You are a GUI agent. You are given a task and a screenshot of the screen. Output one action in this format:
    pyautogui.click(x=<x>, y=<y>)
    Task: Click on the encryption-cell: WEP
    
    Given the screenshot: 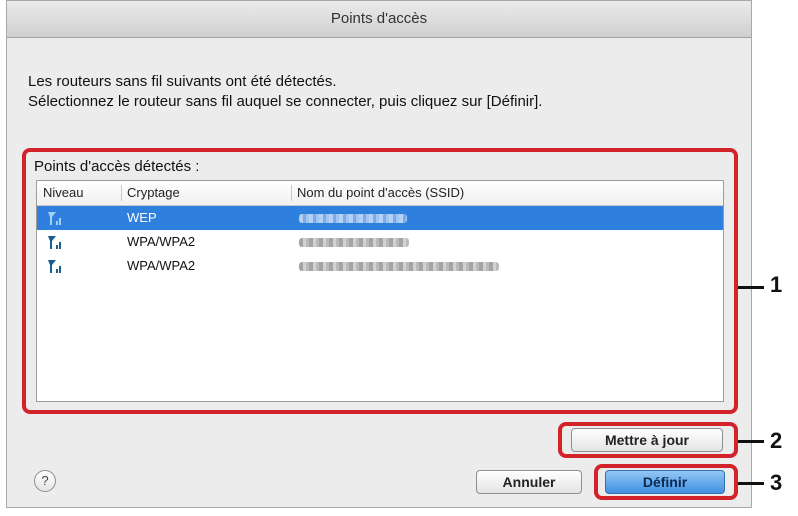 What is the action you would take?
    pyautogui.click(x=142, y=217)
    